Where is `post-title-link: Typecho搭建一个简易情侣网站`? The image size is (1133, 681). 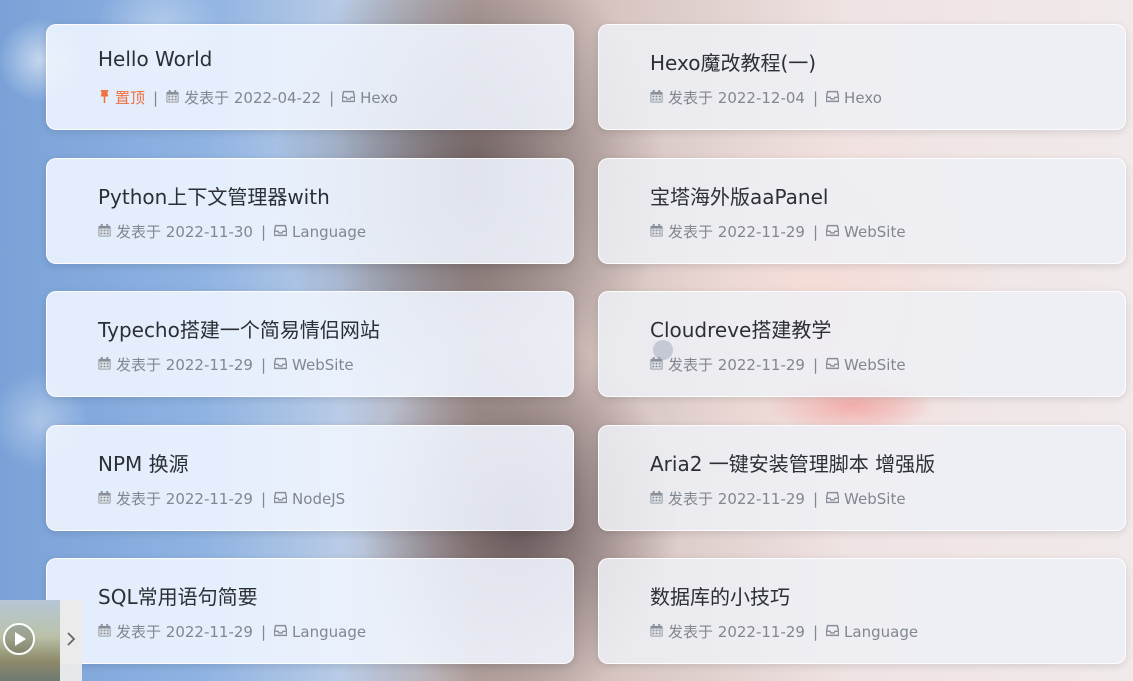
post-title-link: Typecho搭建一个简易情侣网站 is located at coordinates (239, 328).